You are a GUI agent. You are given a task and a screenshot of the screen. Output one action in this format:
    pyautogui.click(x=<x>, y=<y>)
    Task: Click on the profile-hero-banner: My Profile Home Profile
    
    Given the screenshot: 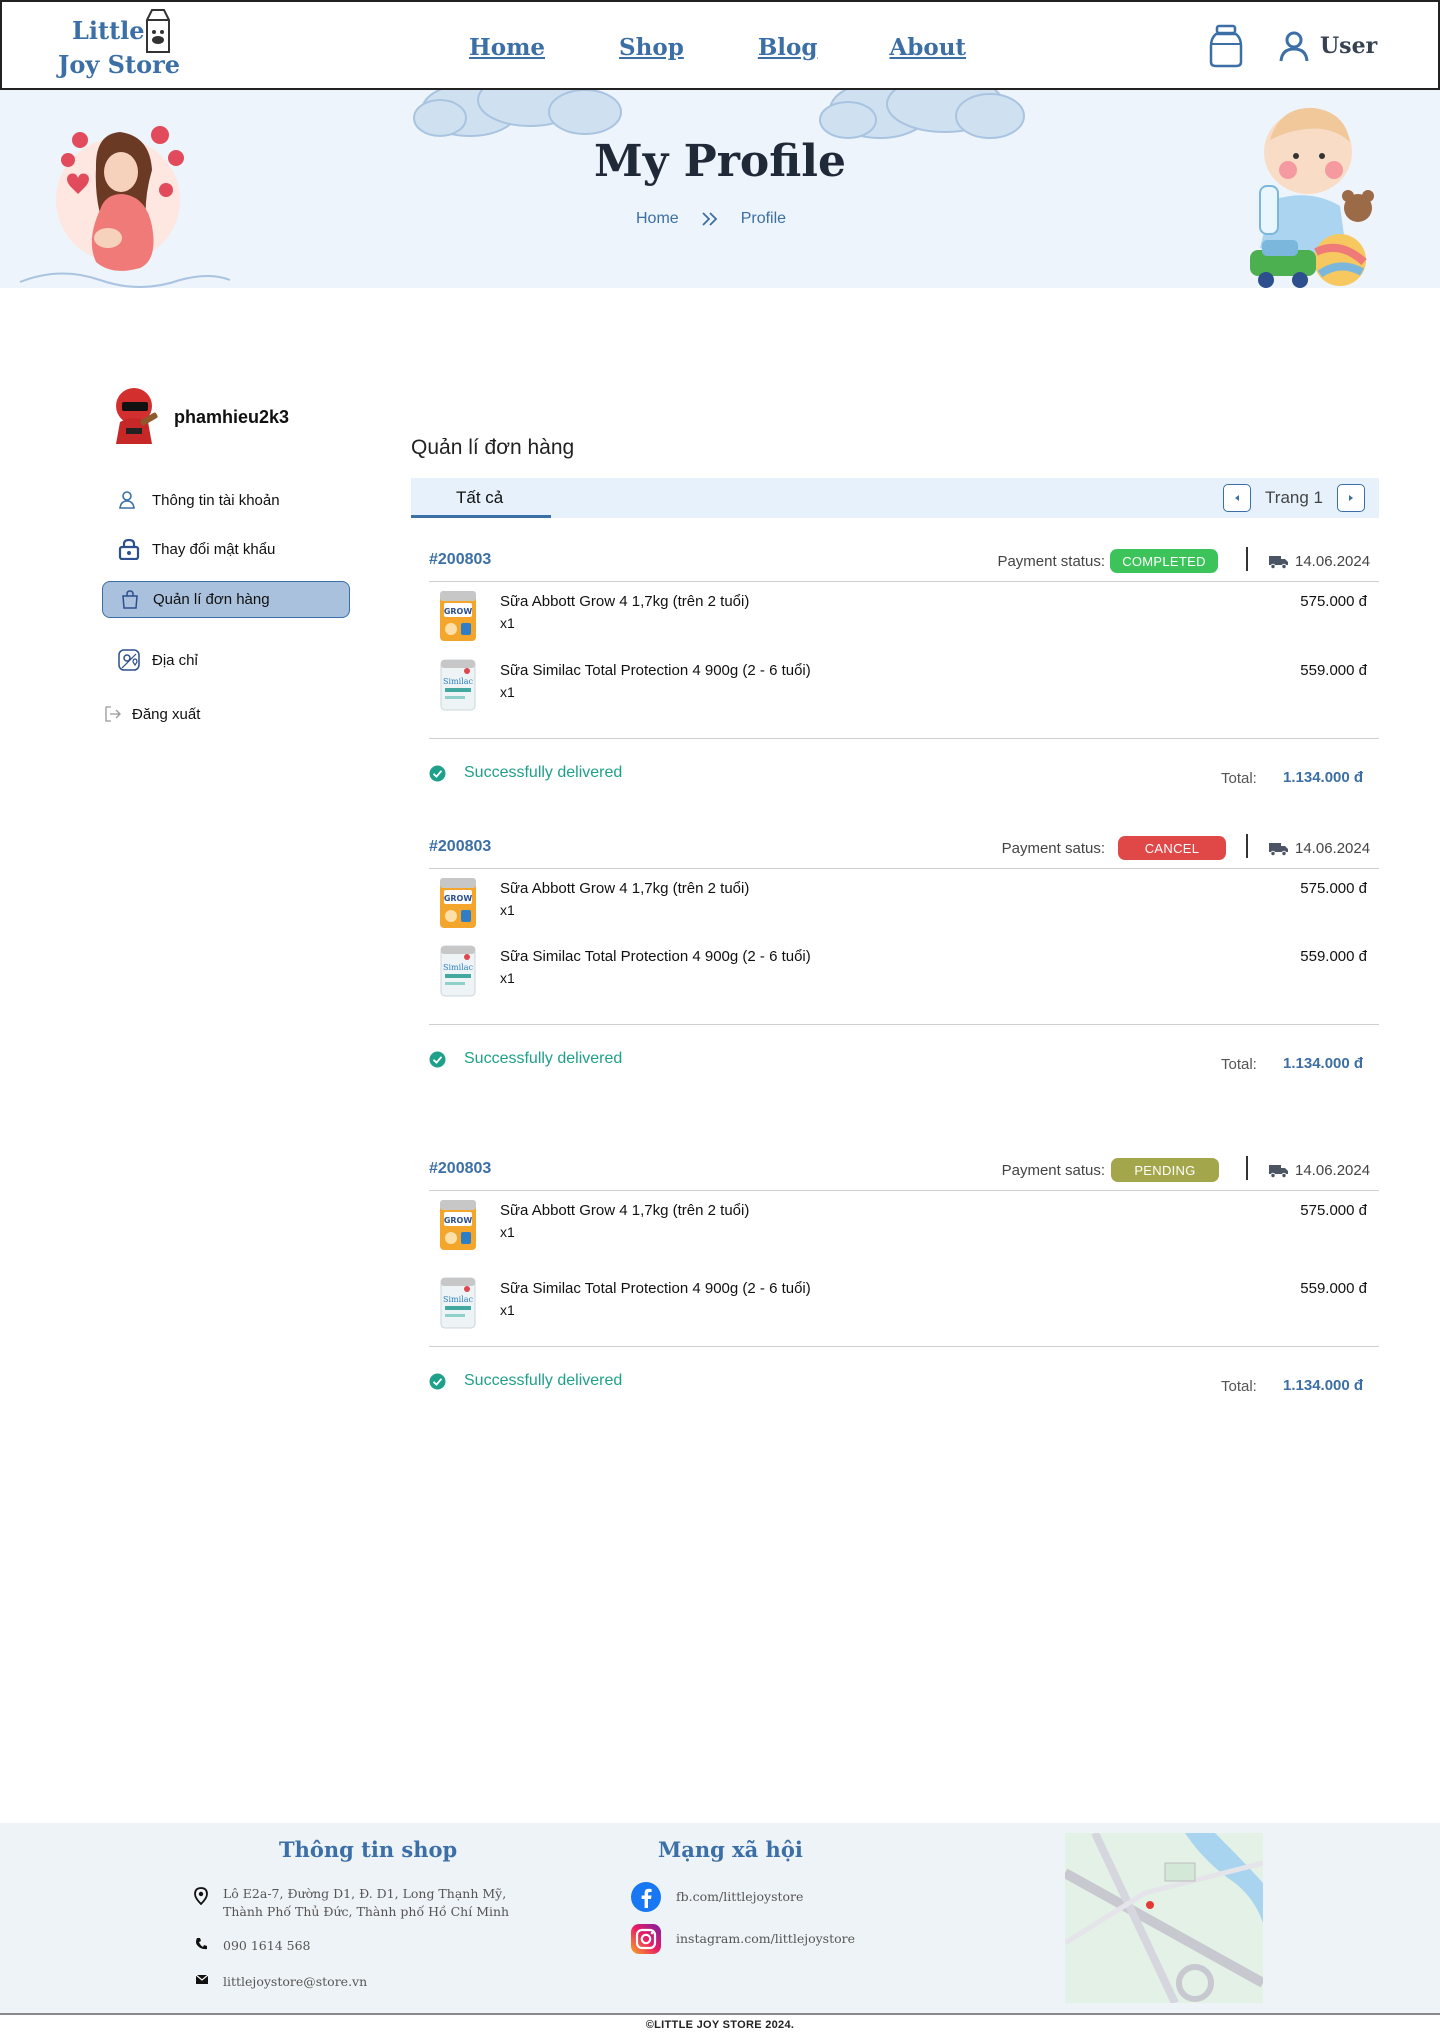 What is the action you would take?
    pyautogui.click(x=720, y=189)
    